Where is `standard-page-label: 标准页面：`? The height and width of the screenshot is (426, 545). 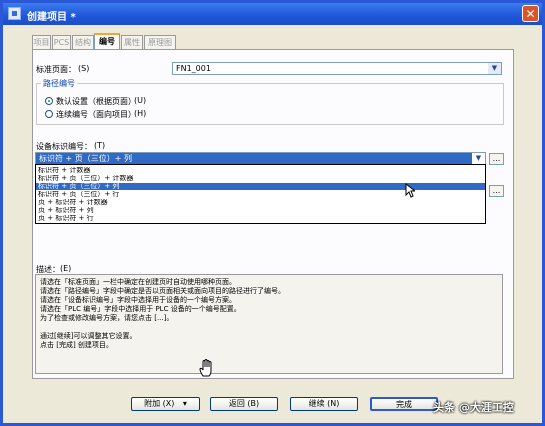
standard-page-label: 标准页面： is located at coordinates (56, 69).